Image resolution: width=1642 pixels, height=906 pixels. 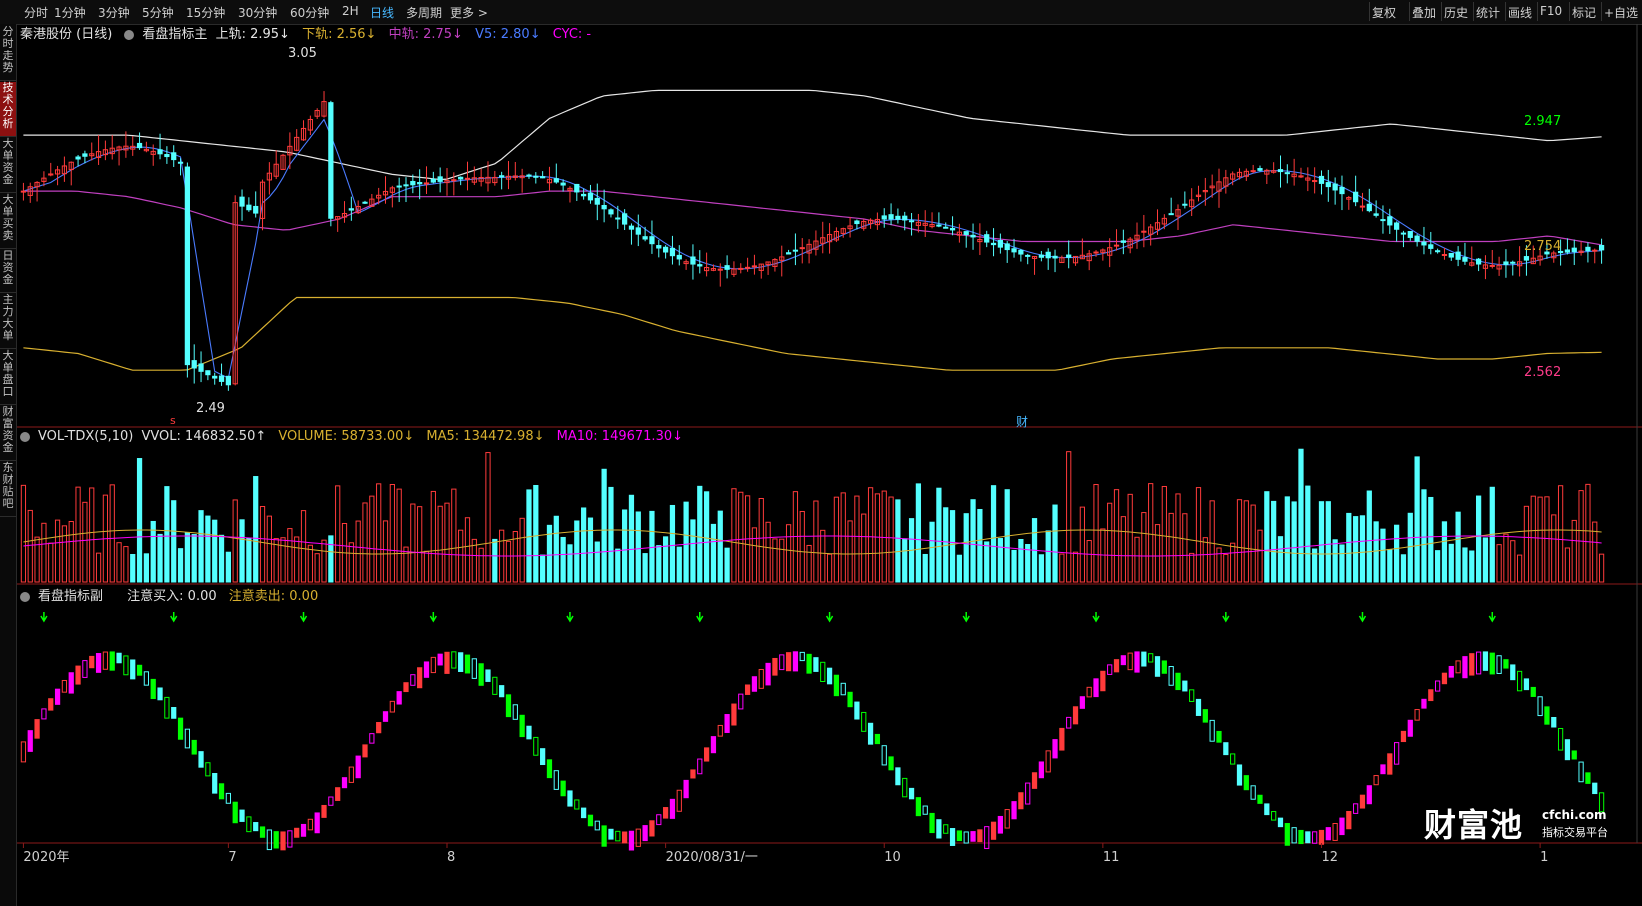 I want to click on vol-gear-icon, so click(x=25, y=436).